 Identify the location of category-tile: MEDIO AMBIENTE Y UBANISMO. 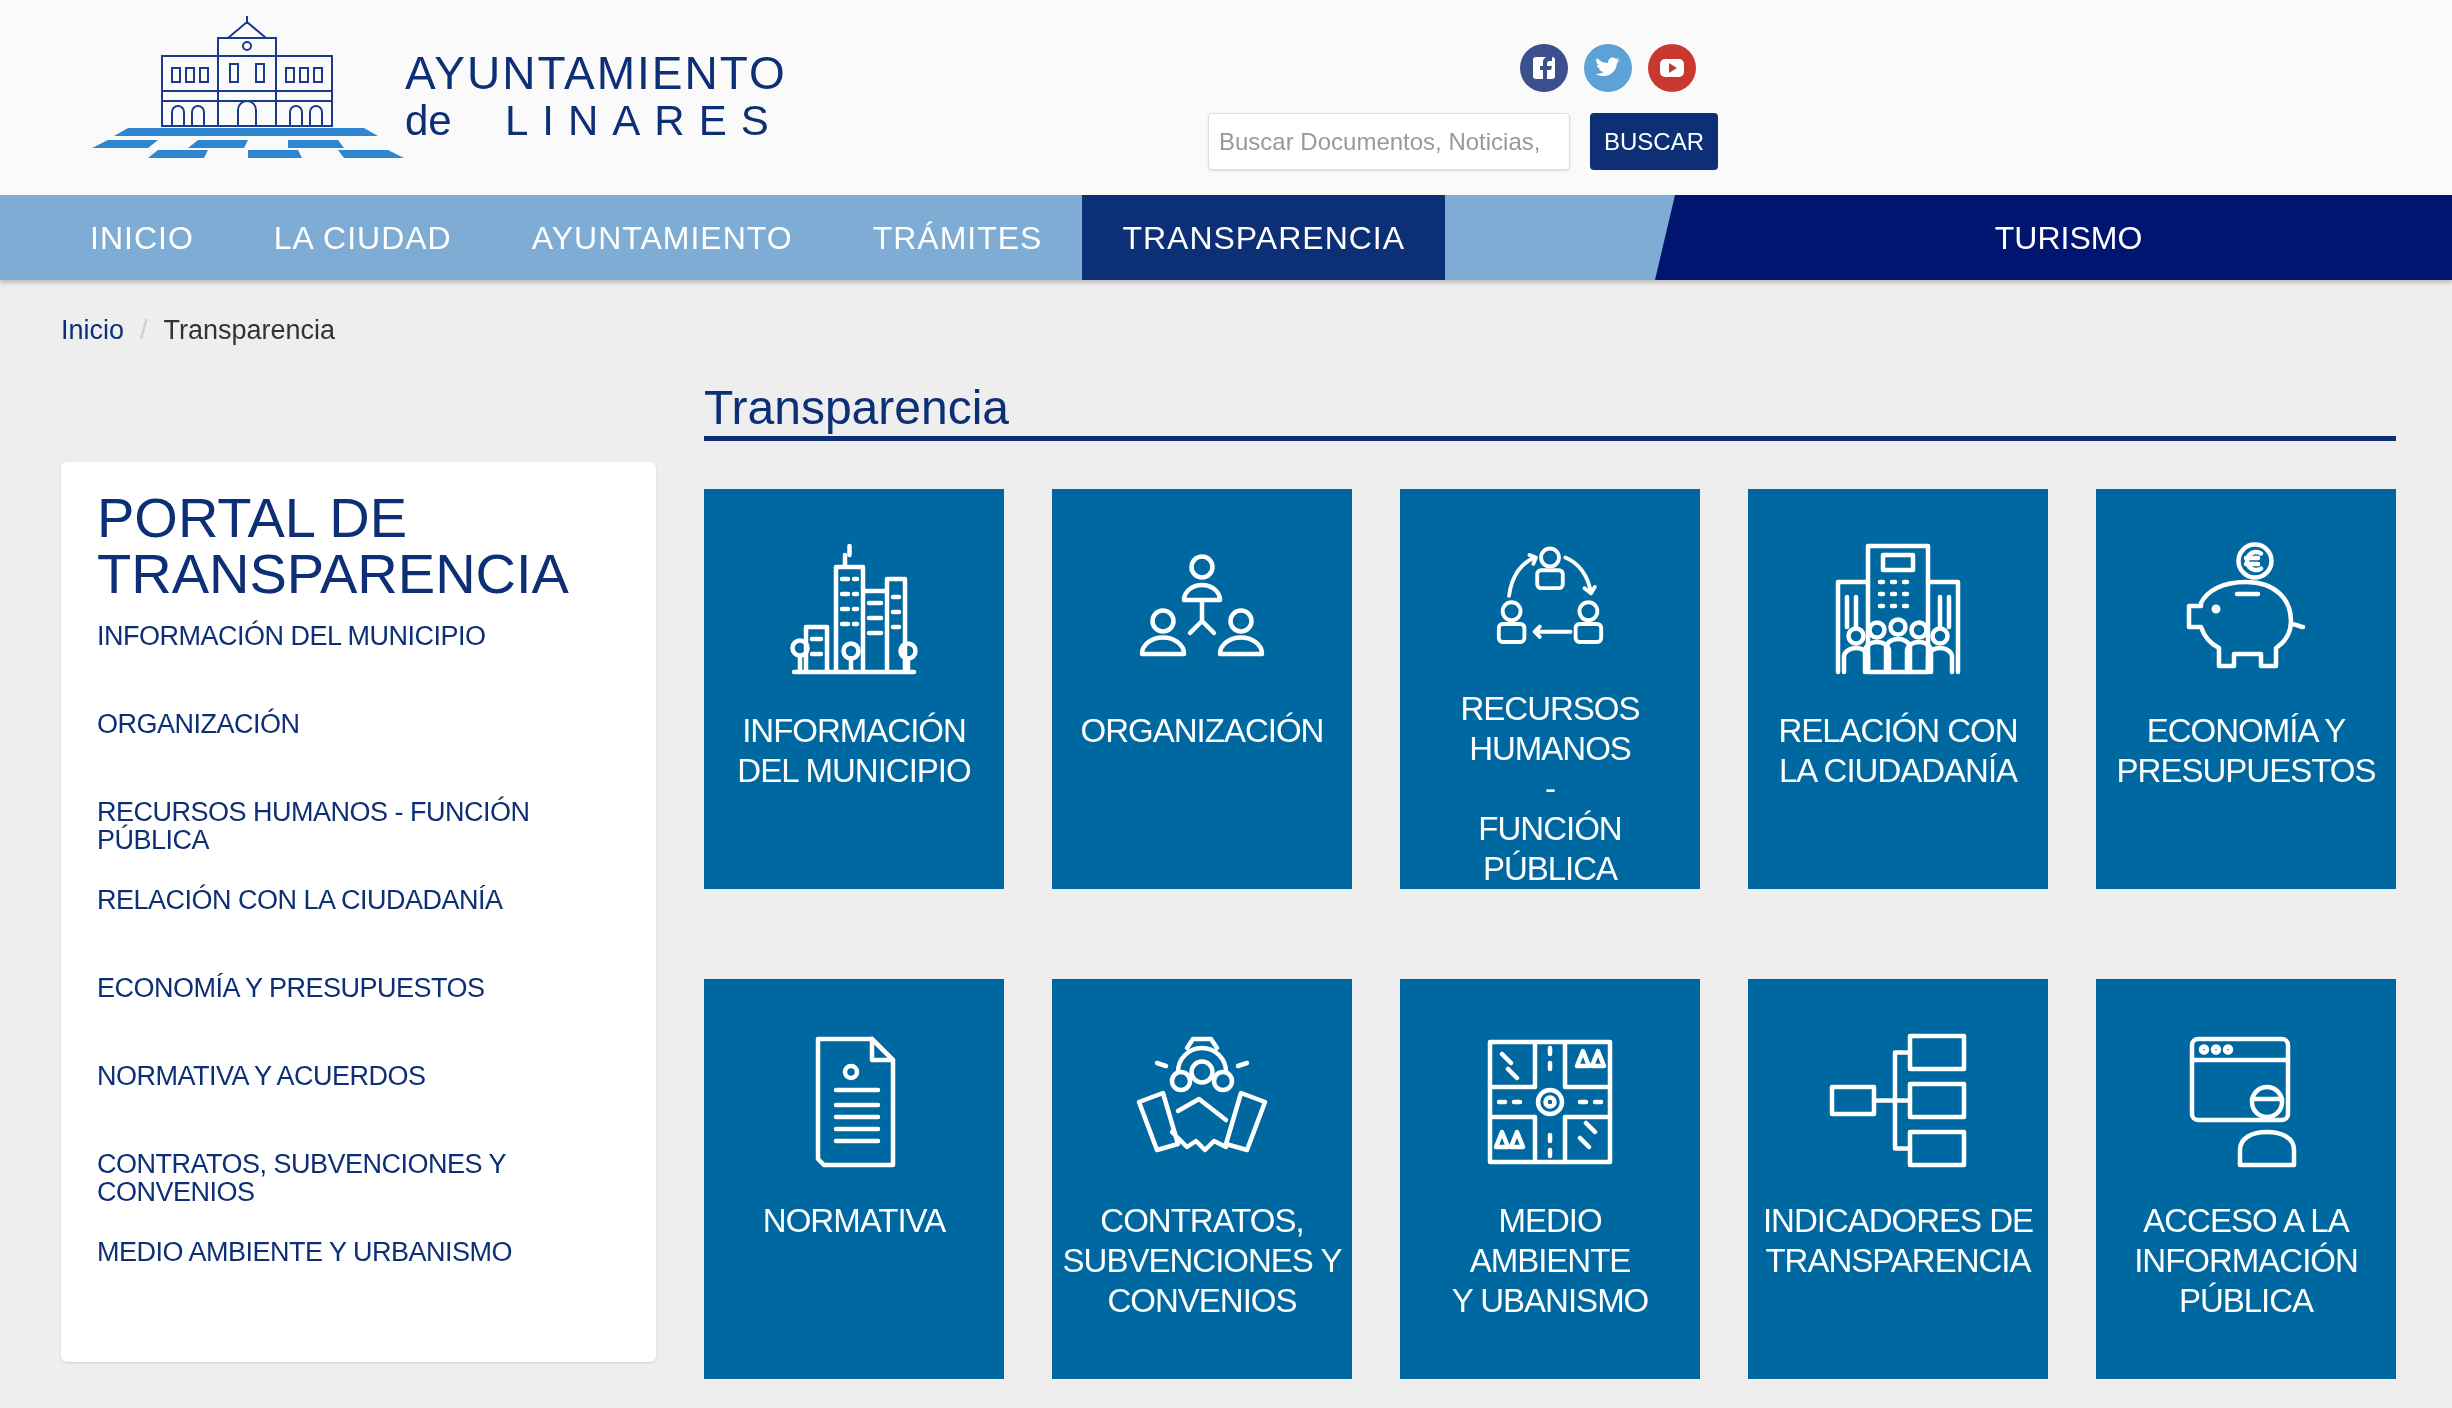
(1550, 1179).